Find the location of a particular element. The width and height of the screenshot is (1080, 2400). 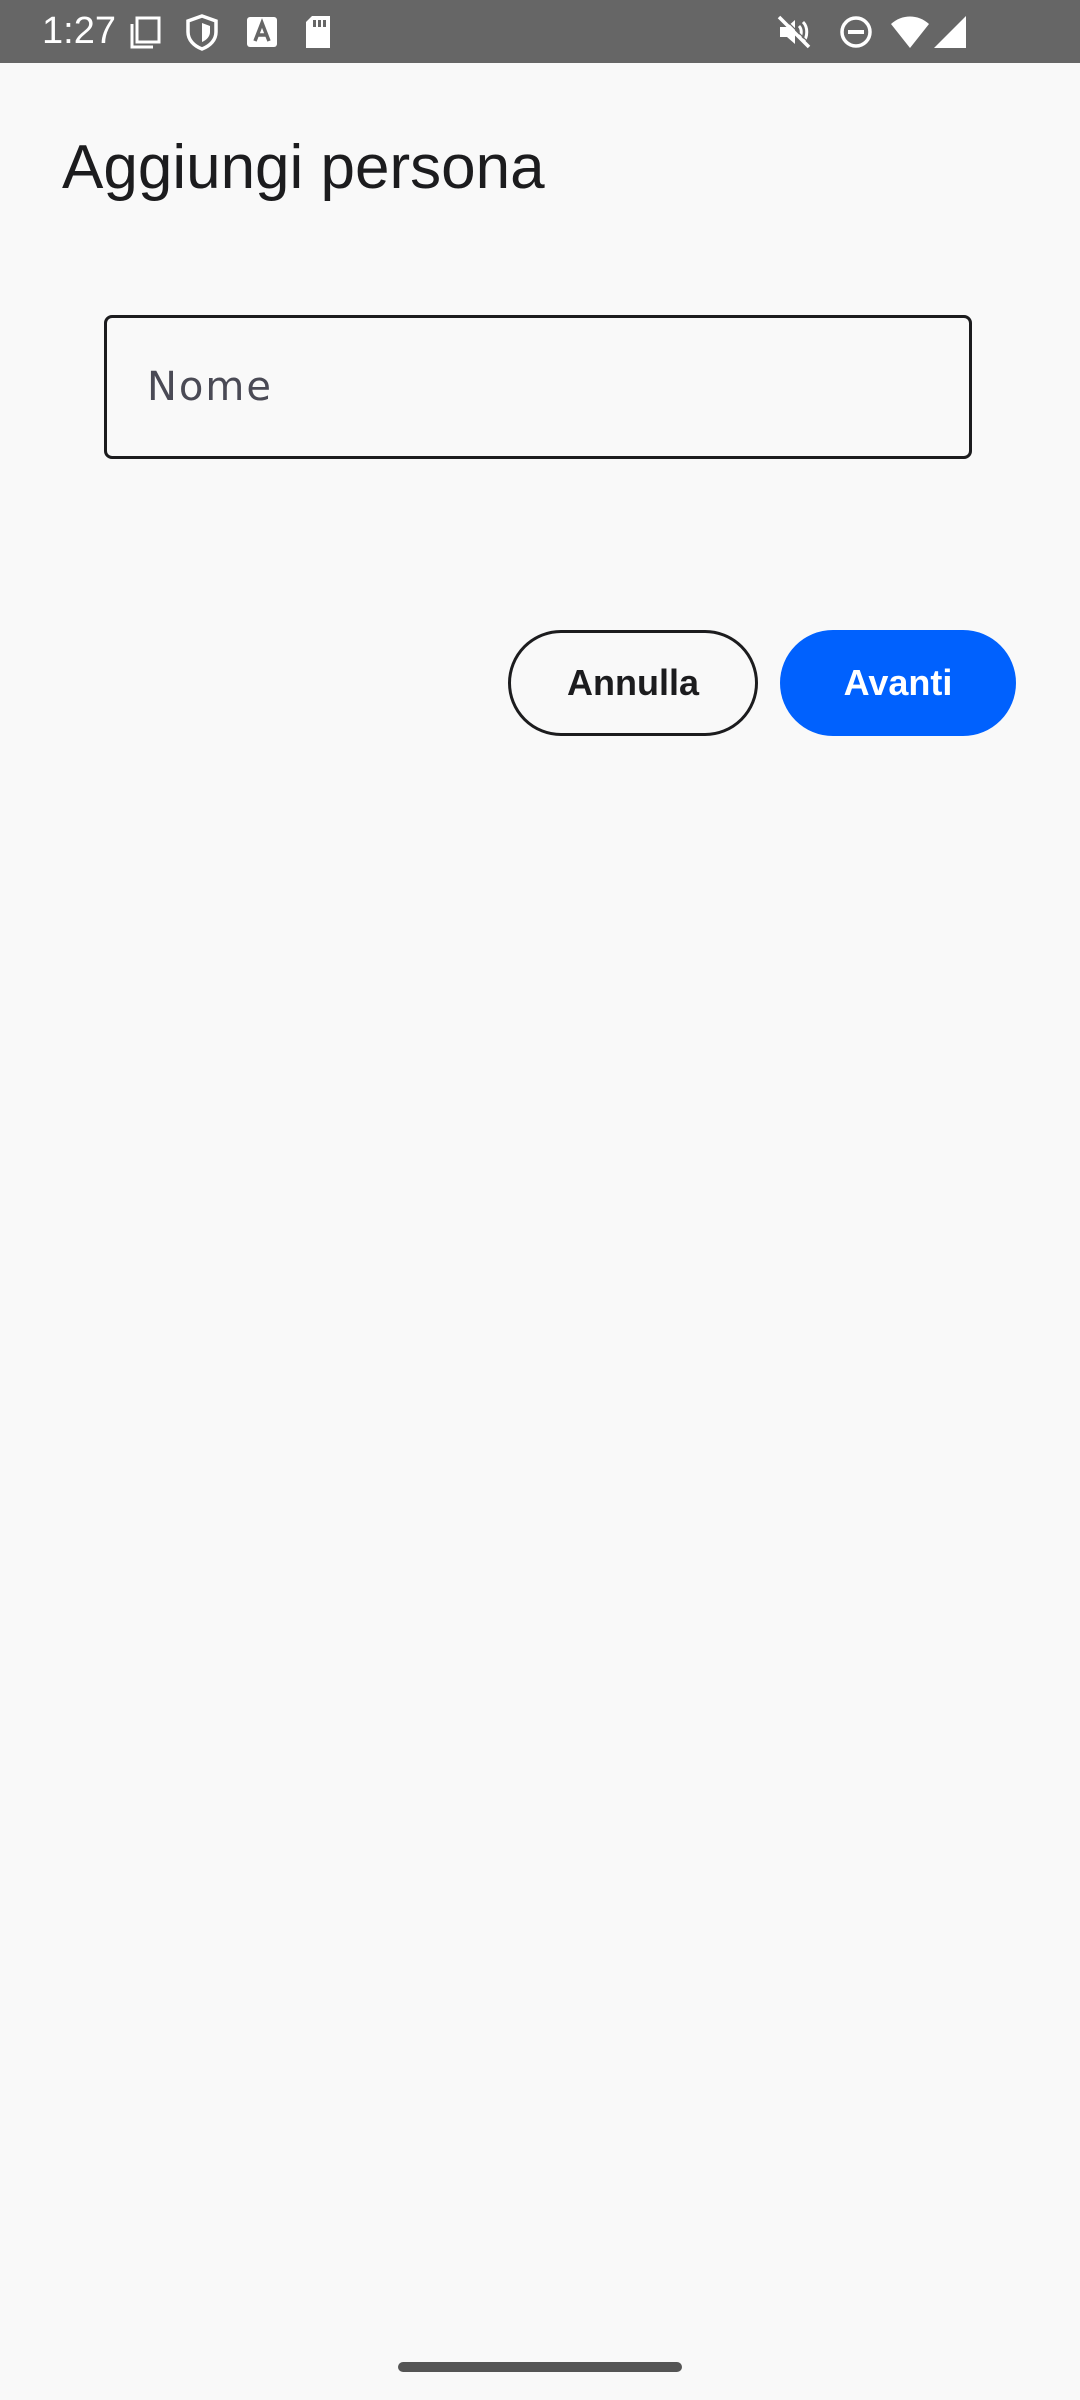

cancel-button-label: Annulla is located at coordinates (633, 682).